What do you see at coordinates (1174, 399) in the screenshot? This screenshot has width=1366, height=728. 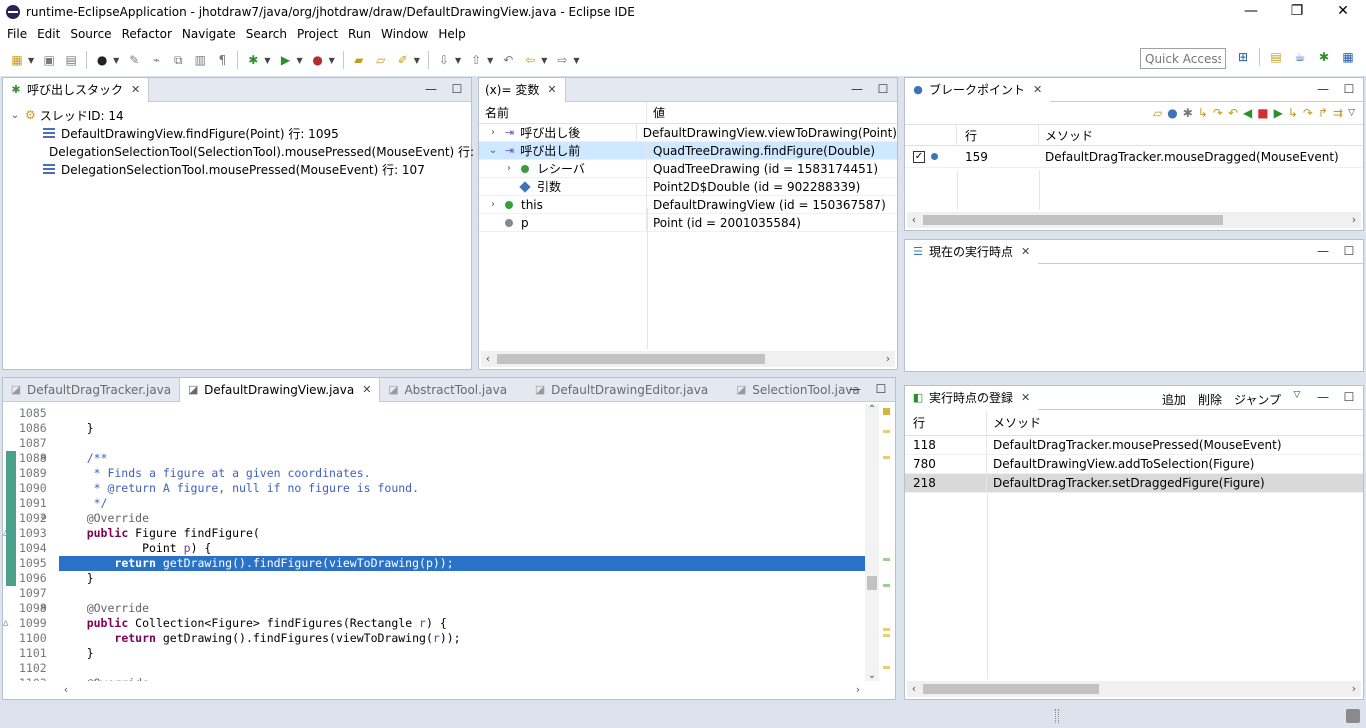 I see `add-button: 追加` at bounding box center [1174, 399].